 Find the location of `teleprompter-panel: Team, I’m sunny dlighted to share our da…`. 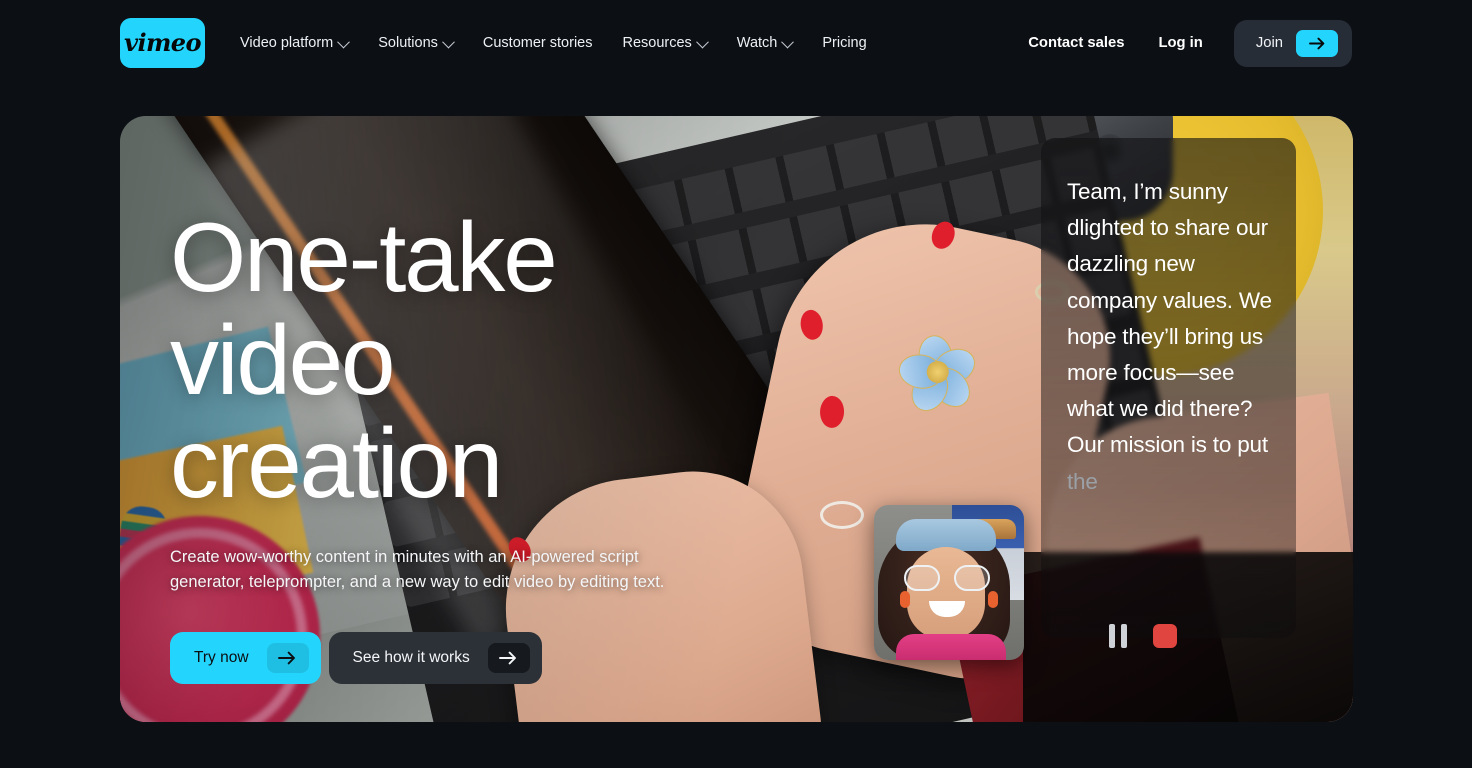

teleprompter-panel: Team, I’m sunny dlighted to share our da… is located at coordinates (1168, 388).